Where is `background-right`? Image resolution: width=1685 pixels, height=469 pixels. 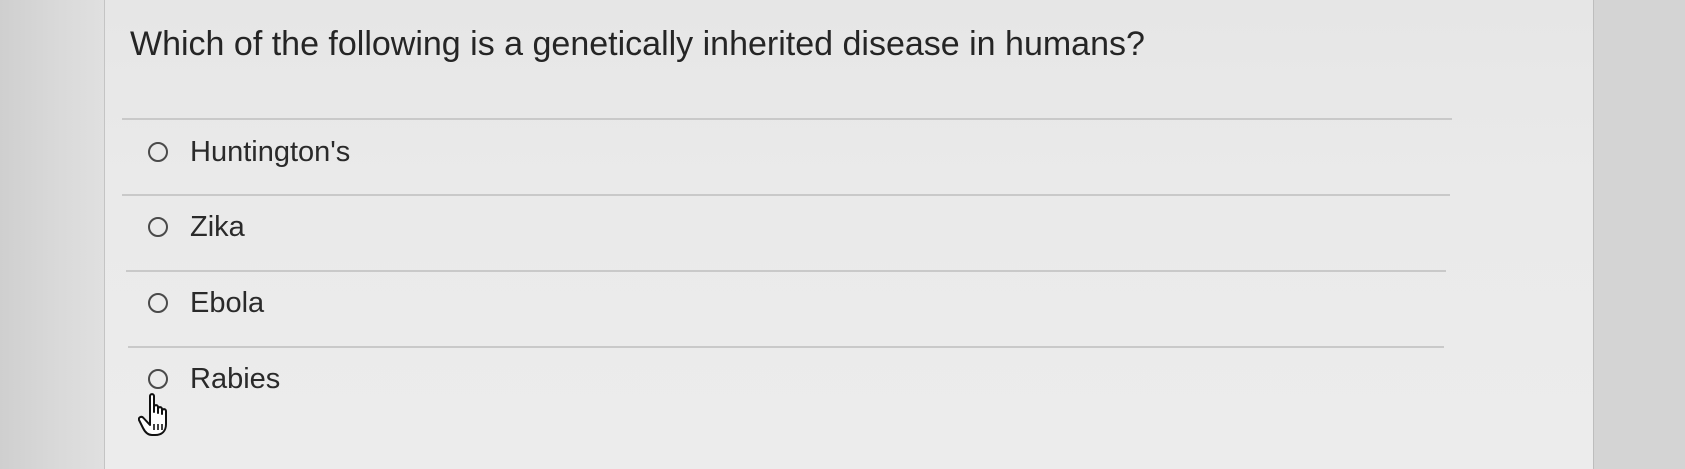 background-right is located at coordinates (1639, 234).